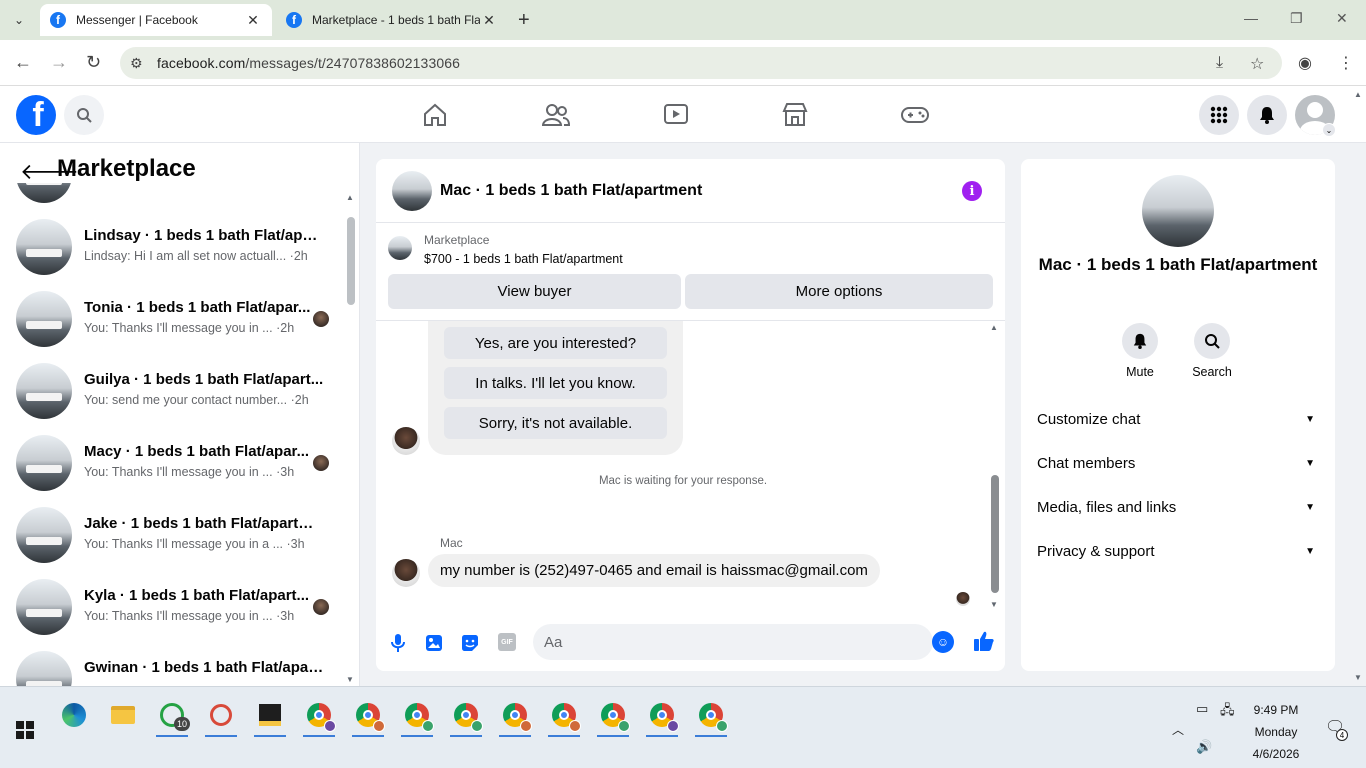 This screenshot has width=1366, height=768. Describe the element at coordinates (1296, 18) in the screenshot. I see `restore-icon: ❐` at that location.